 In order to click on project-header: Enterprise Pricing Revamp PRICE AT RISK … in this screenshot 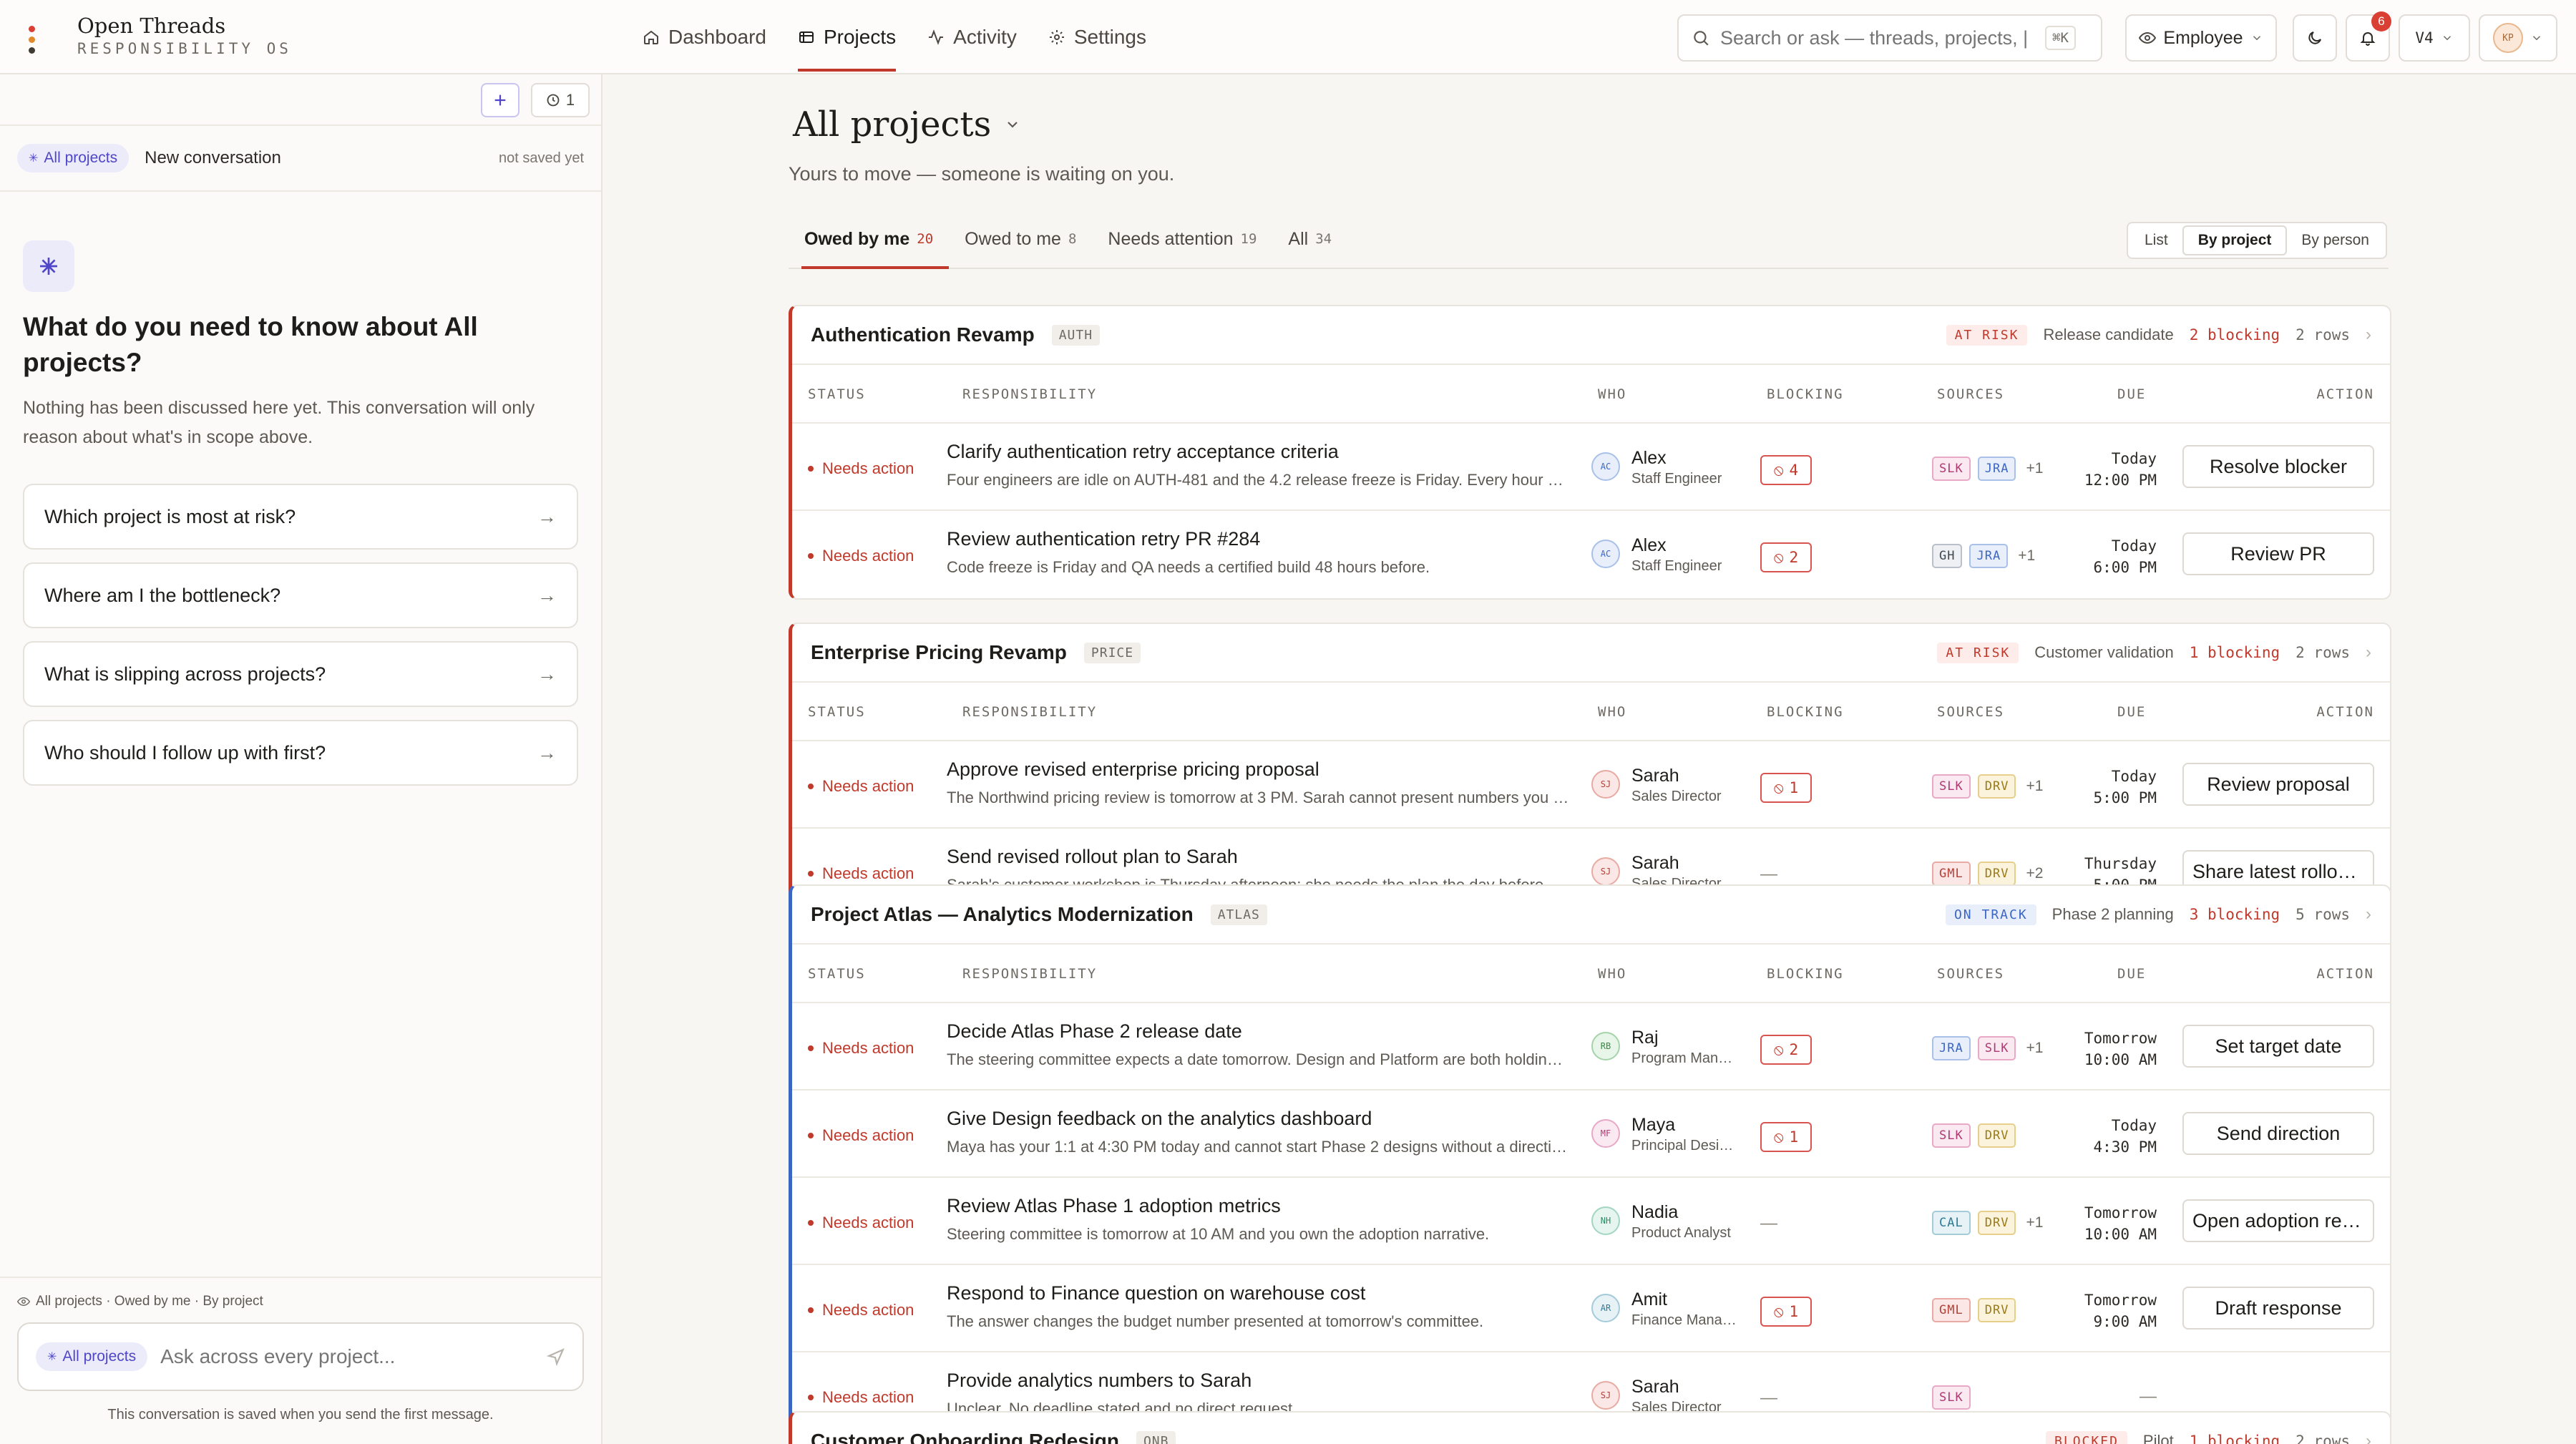, I will do `click(1591, 653)`.